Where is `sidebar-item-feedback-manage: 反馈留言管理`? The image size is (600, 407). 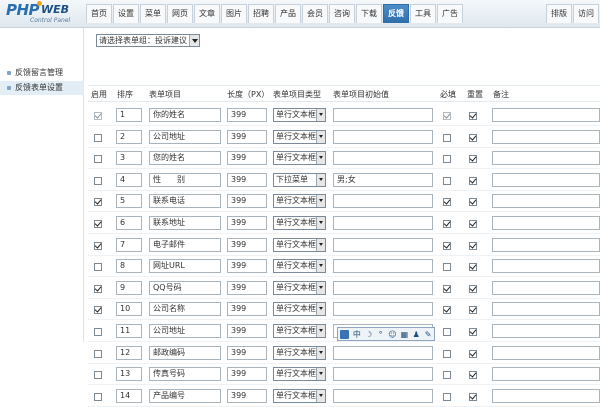 sidebar-item-feedback-manage: 反馈留言管理 is located at coordinates (42, 73).